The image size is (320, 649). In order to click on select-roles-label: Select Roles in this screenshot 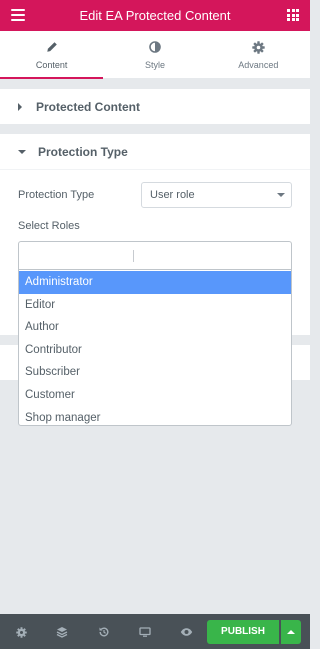, I will do `click(49, 226)`.